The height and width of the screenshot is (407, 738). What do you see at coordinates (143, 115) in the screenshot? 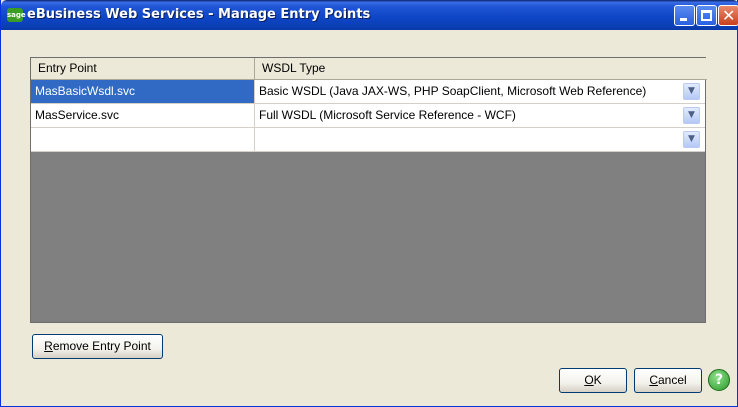
I see `entry-point-cell: MasService.svc` at bounding box center [143, 115].